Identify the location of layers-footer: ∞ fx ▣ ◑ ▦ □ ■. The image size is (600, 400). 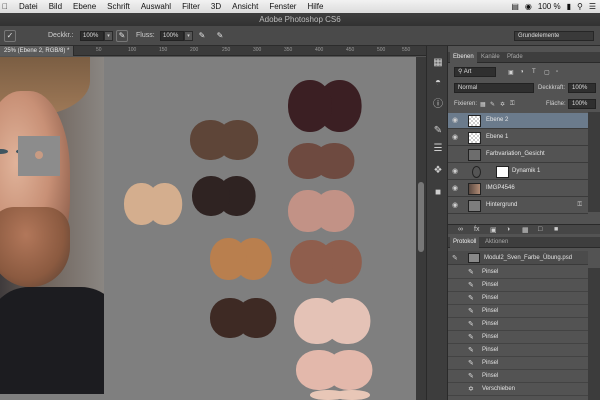
(524, 229).